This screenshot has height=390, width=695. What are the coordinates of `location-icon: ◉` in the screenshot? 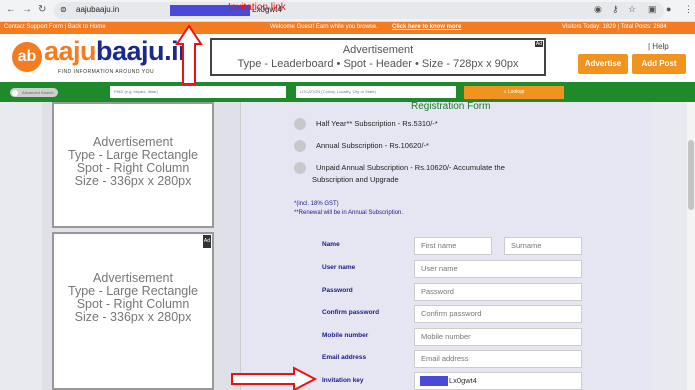 It's located at (598, 9).